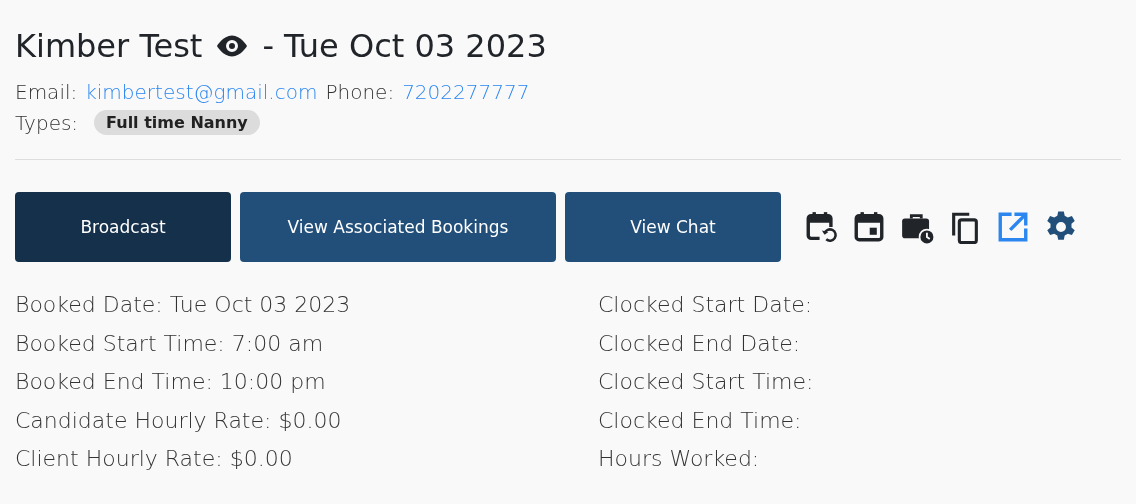 The width and height of the screenshot is (1136, 504). I want to click on calendar-icon, so click(869, 227).